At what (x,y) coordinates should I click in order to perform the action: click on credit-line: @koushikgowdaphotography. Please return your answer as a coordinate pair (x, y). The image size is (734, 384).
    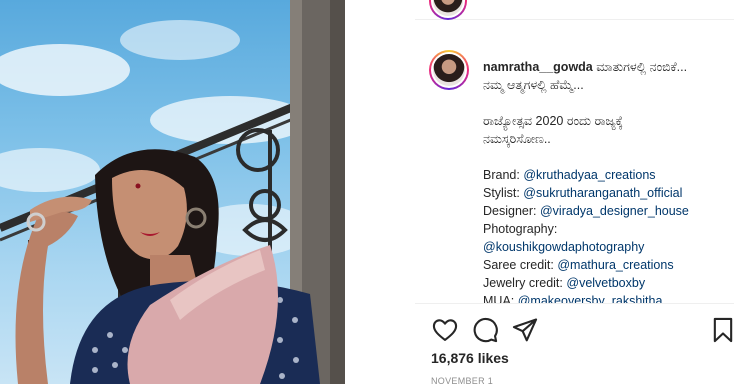
    Looking at the image, I should click on (603, 247).